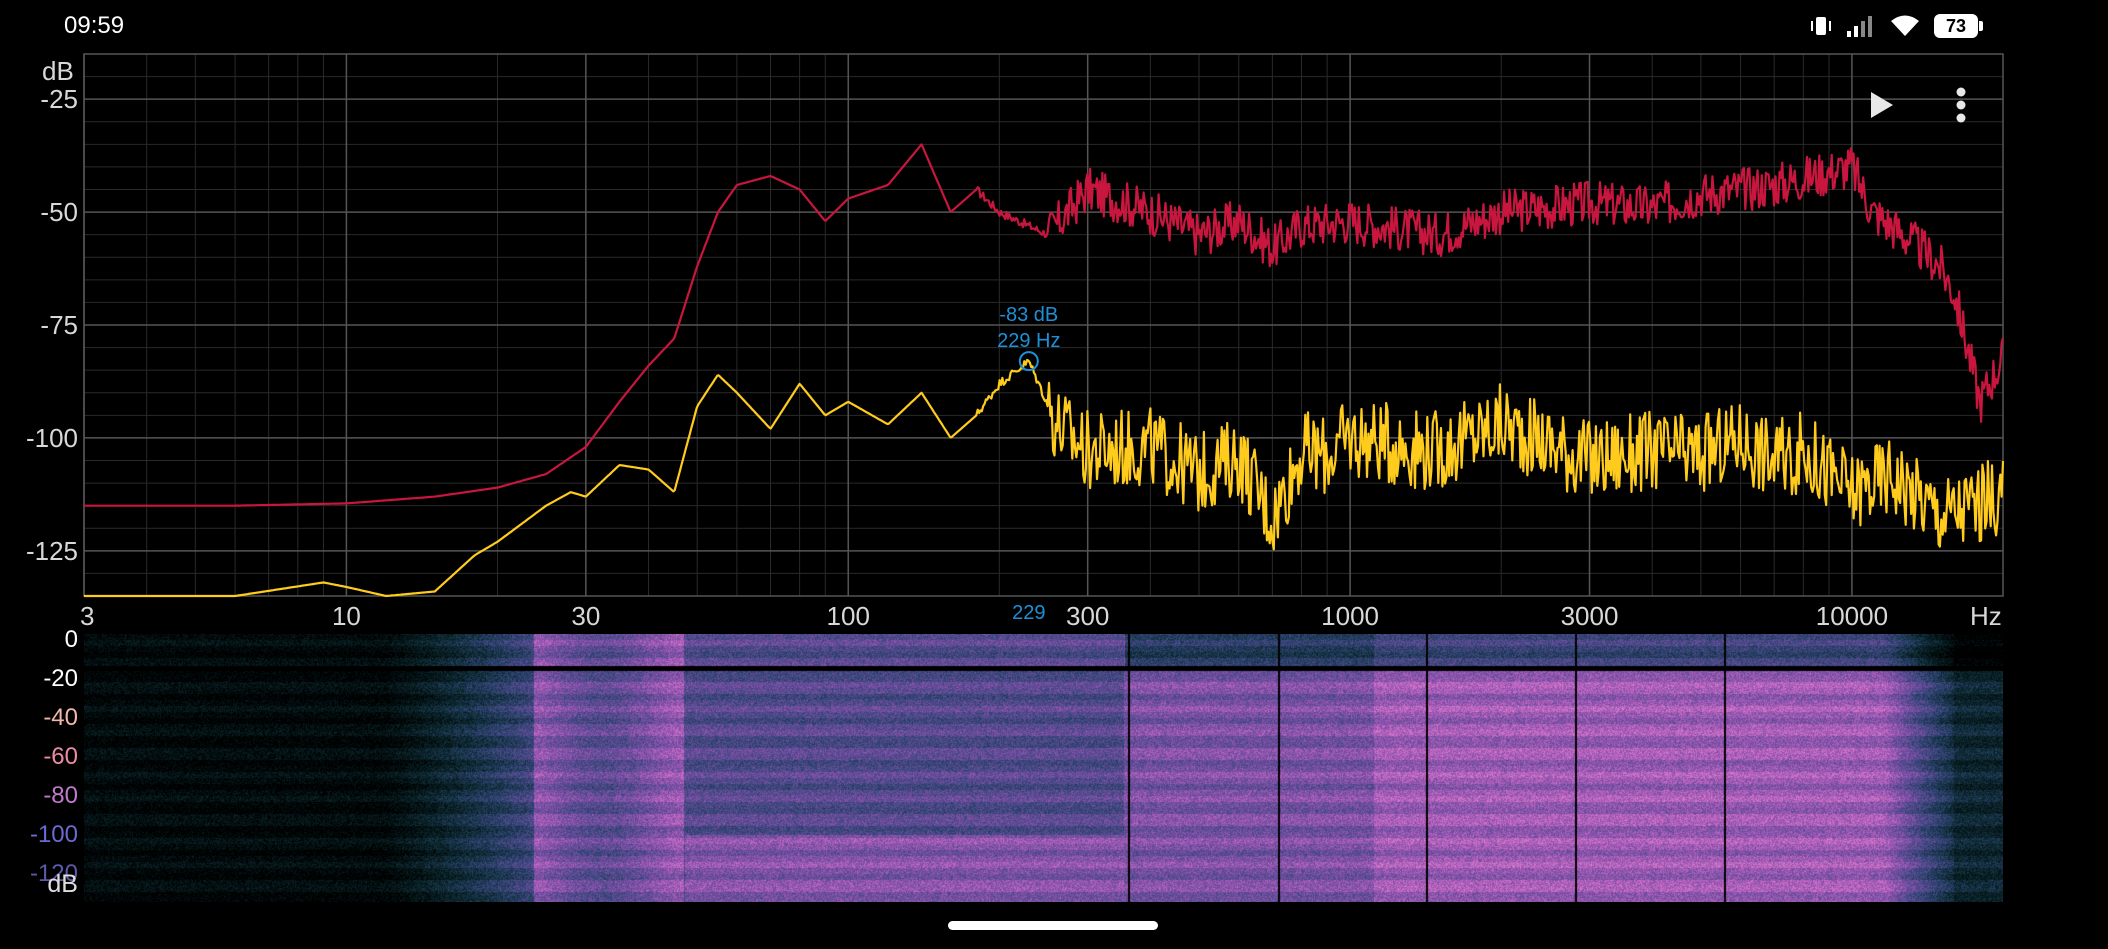 This screenshot has height=949, width=2108. What do you see at coordinates (60, 795) in the screenshot?
I see `spectrogram-db-label: -80` at bounding box center [60, 795].